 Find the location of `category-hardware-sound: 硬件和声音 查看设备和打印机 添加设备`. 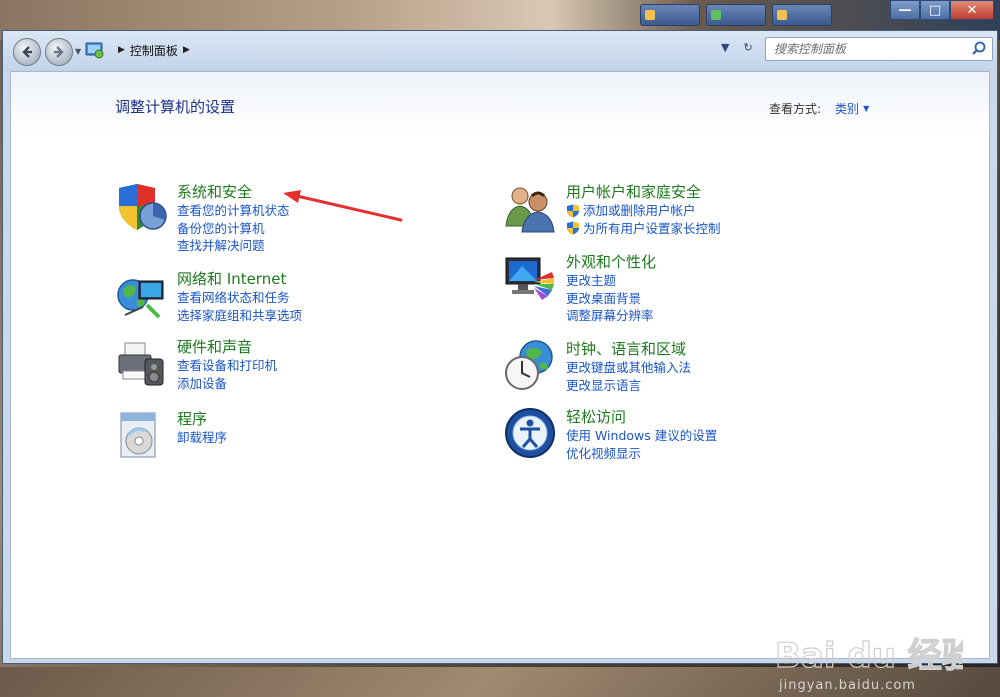

category-hardware-sound: 硬件和声音 查看设备和打印机 添加设备 is located at coordinates (196, 364).